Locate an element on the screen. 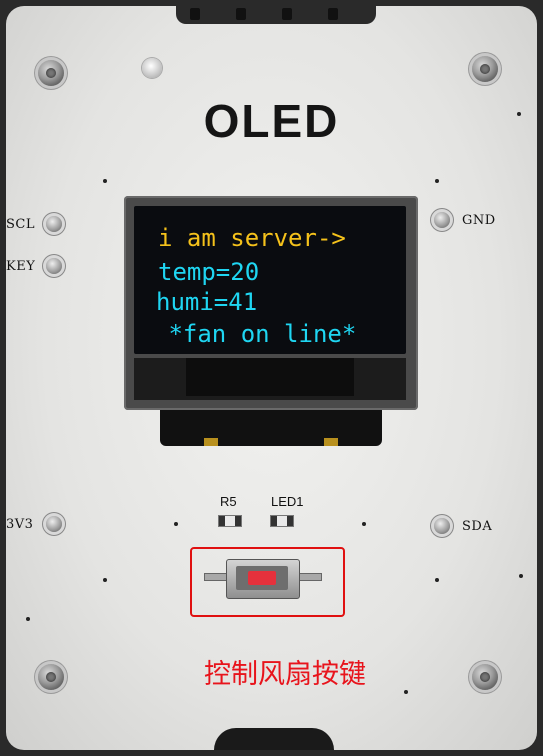 The height and width of the screenshot is (756, 543). label-led1: LED1 is located at coordinates (287, 501).